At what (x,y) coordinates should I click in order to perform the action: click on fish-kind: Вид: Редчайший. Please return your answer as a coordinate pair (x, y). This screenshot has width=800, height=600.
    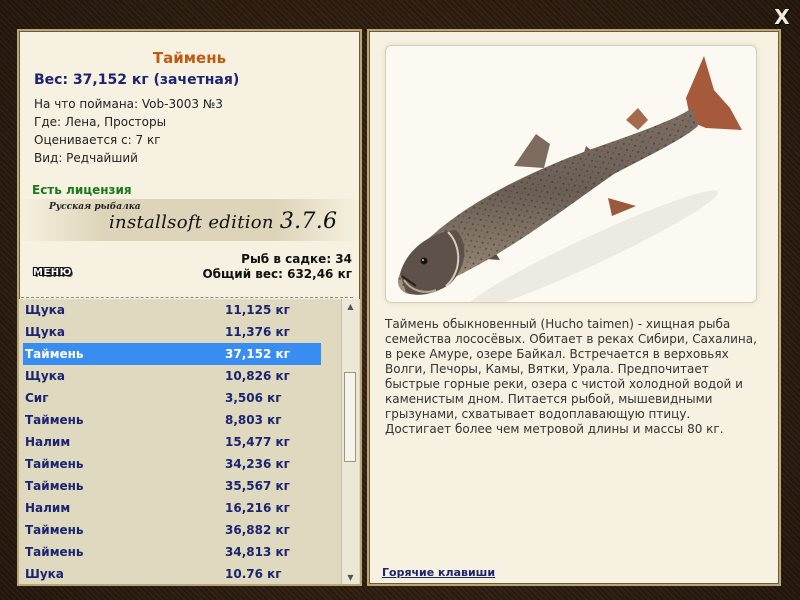
    Looking at the image, I should click on (86, 158).